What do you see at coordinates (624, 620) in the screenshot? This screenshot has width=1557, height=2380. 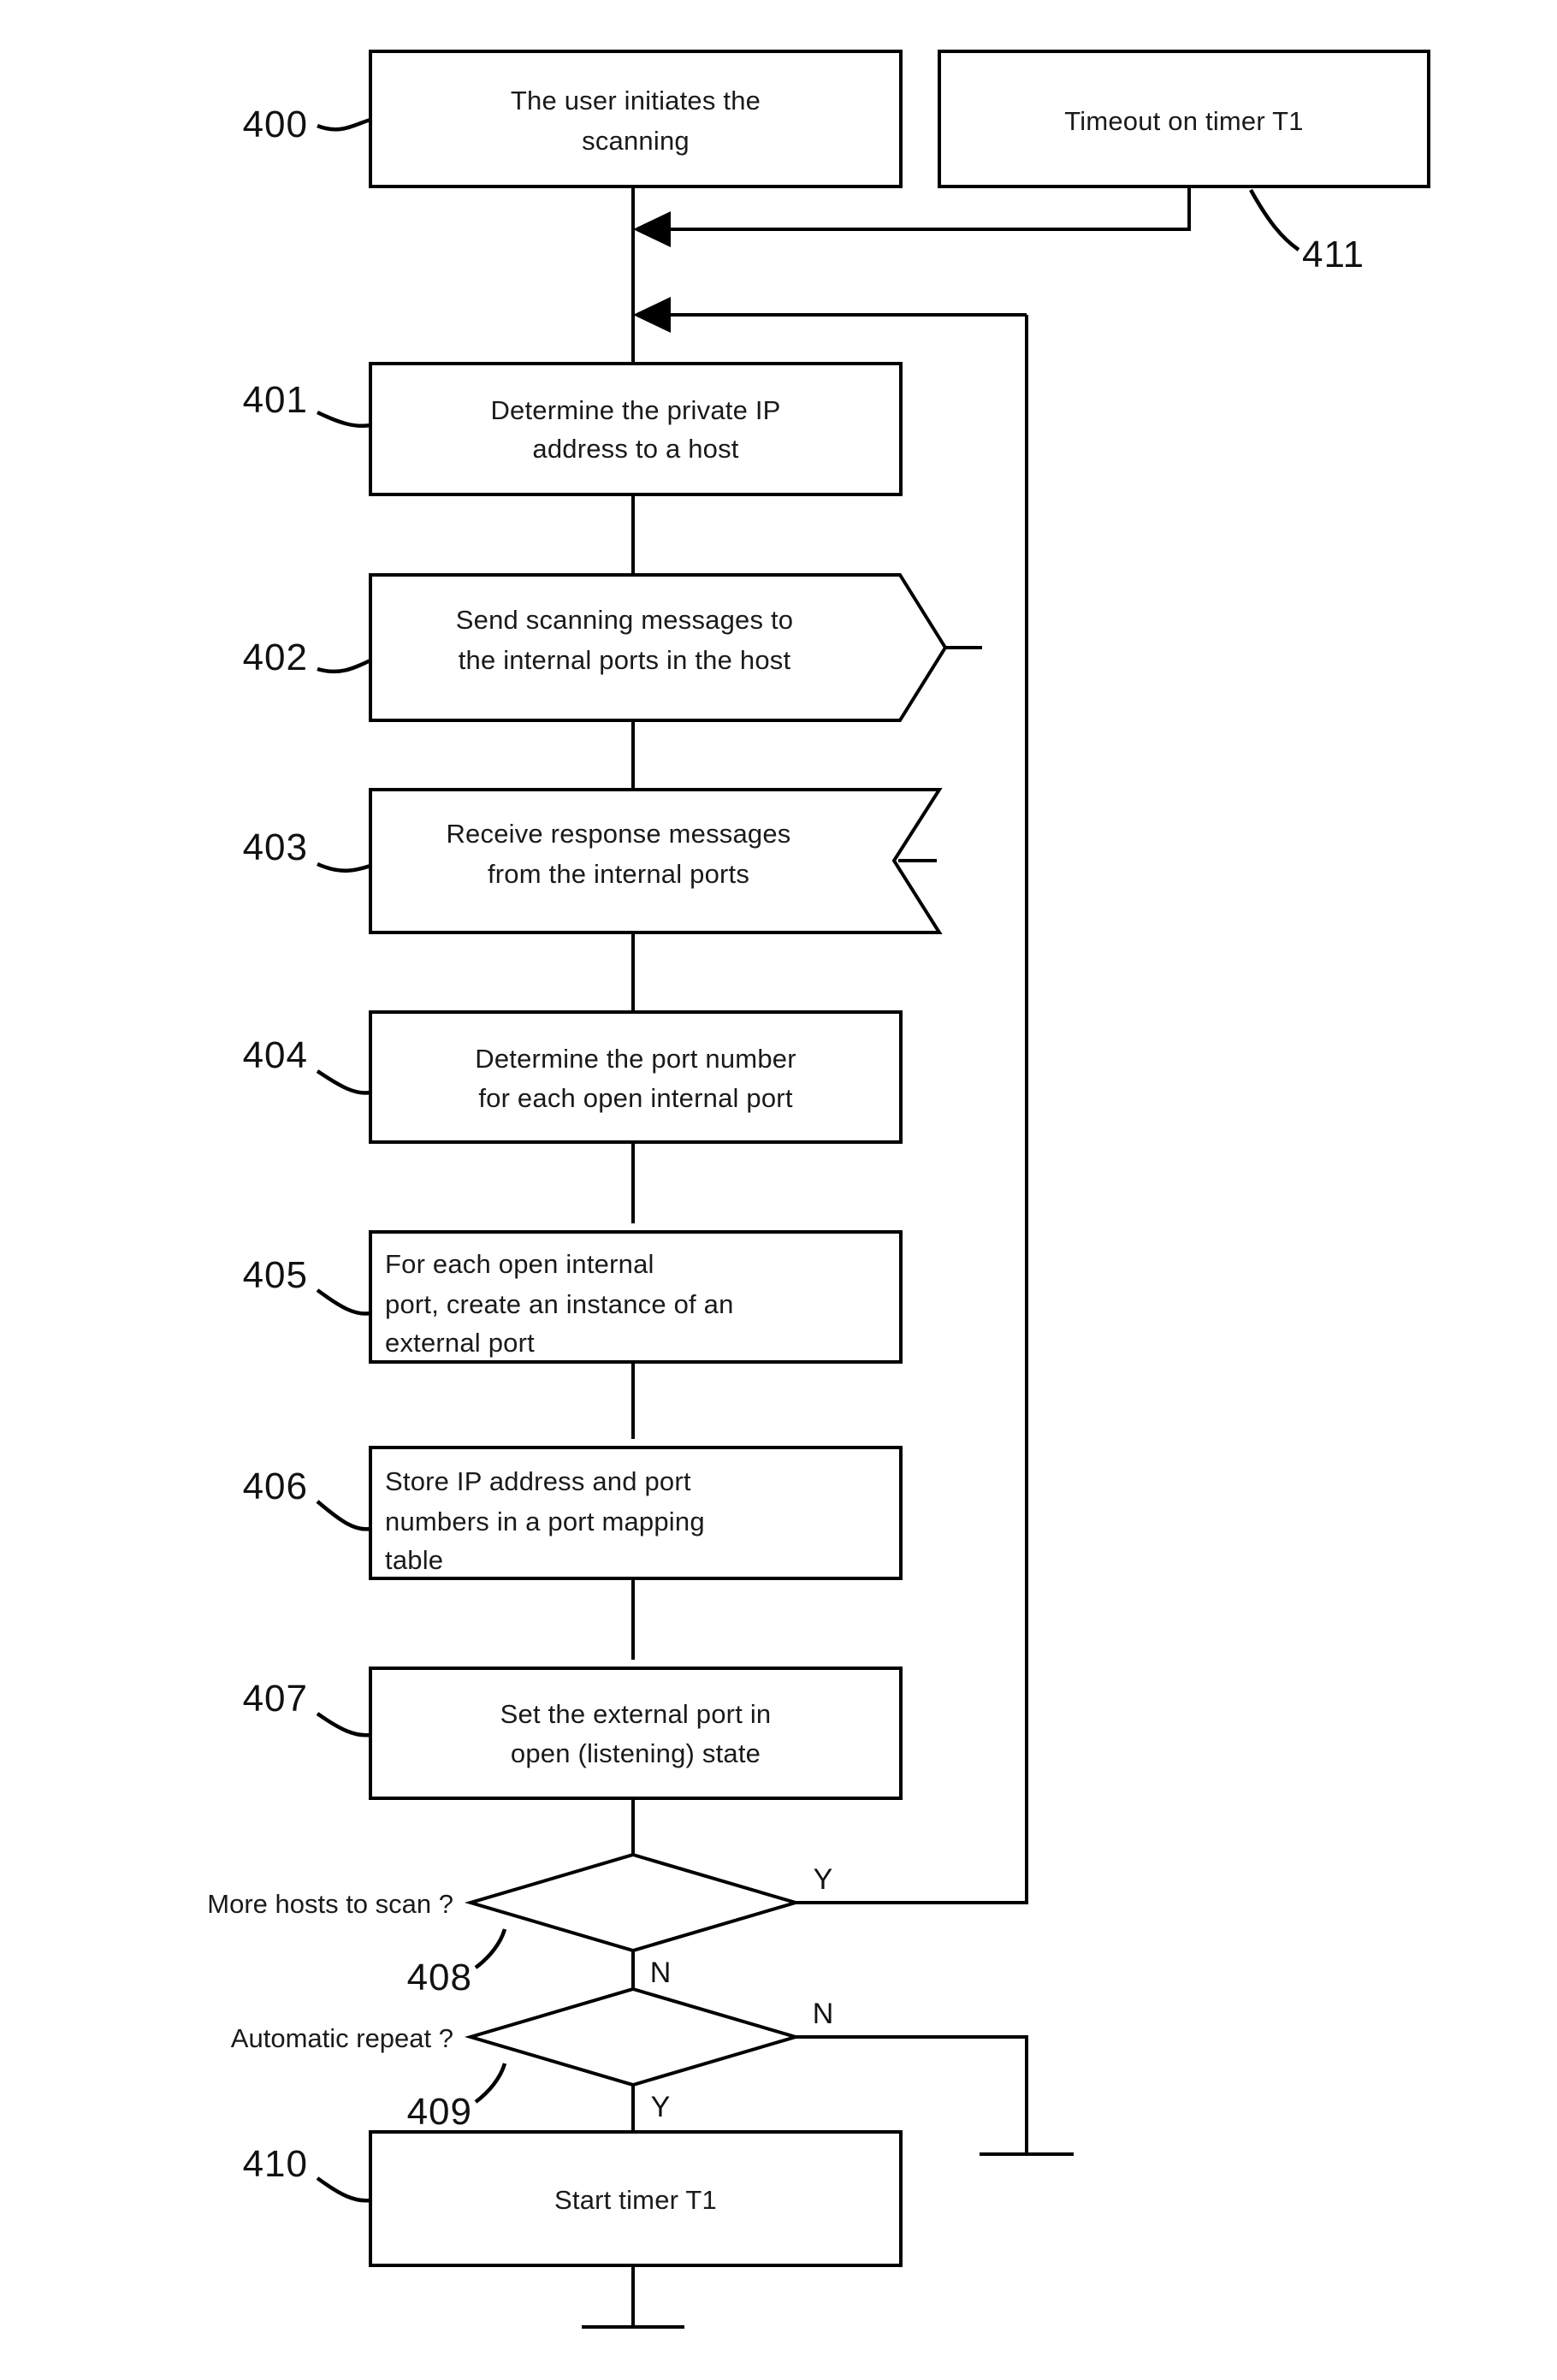 I see `node-402-line-1: Send scanning messages to` at bounding box center [624, 620].